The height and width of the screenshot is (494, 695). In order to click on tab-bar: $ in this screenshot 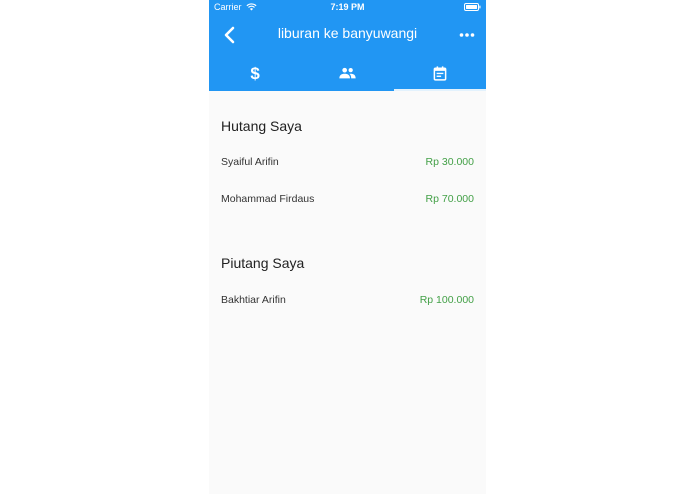, I will do `click(347, 73)`.